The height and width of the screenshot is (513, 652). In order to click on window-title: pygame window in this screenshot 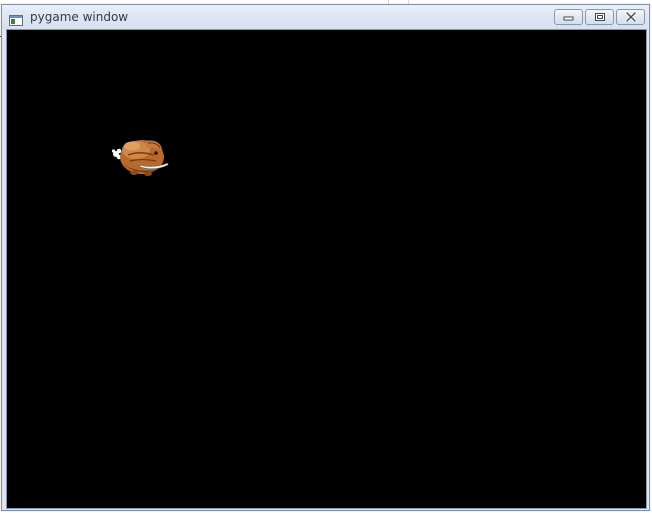, I will do `click(79, 17)`.